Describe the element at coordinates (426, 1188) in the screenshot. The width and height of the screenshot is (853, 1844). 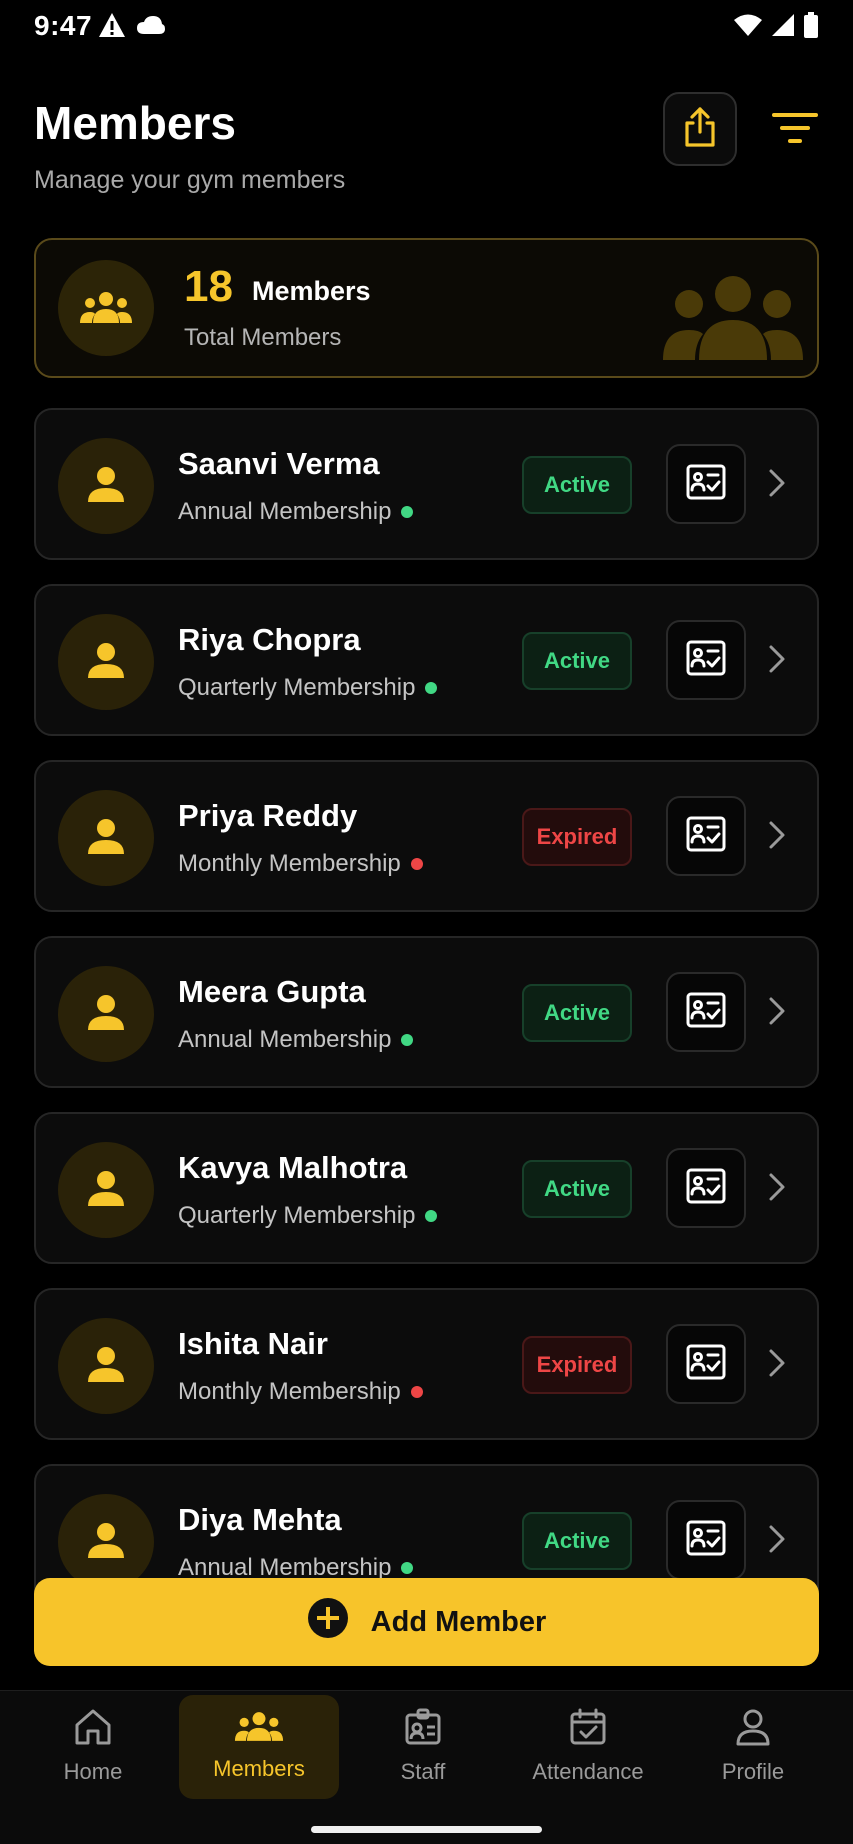
I see `member-card: Kavya Malhotra Quarterly Membership Active` at that location.